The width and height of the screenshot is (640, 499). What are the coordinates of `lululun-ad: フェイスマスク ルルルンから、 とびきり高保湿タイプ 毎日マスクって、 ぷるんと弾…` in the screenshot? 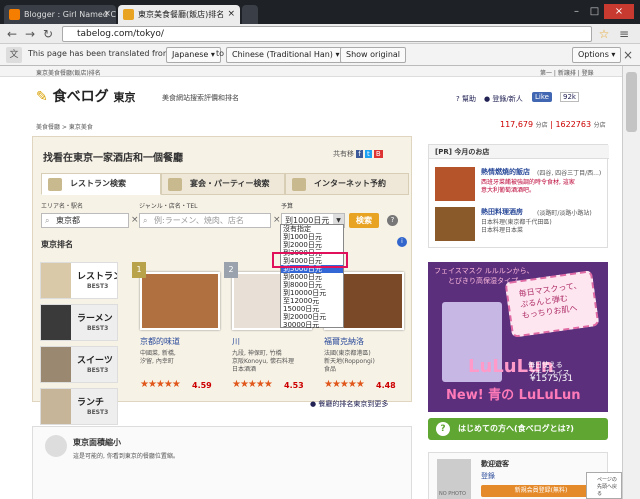 It's located at (518, 337).